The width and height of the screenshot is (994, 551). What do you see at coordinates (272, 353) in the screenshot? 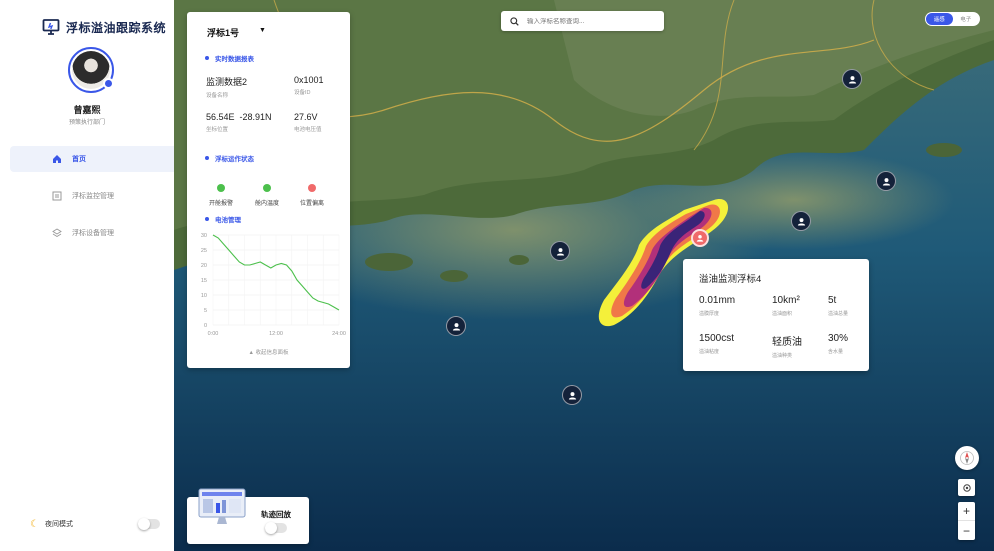
I see `collapse-label: 收起信息面板` at bounding box center [272, 353].